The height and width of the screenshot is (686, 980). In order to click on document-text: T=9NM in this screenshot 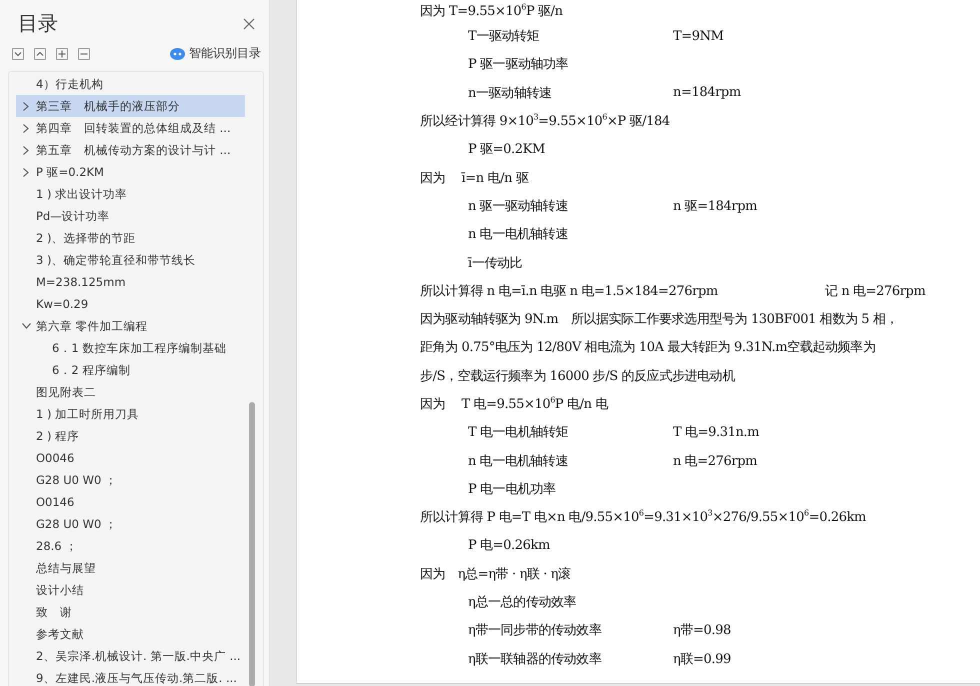, I will do `click(698, 36)`.